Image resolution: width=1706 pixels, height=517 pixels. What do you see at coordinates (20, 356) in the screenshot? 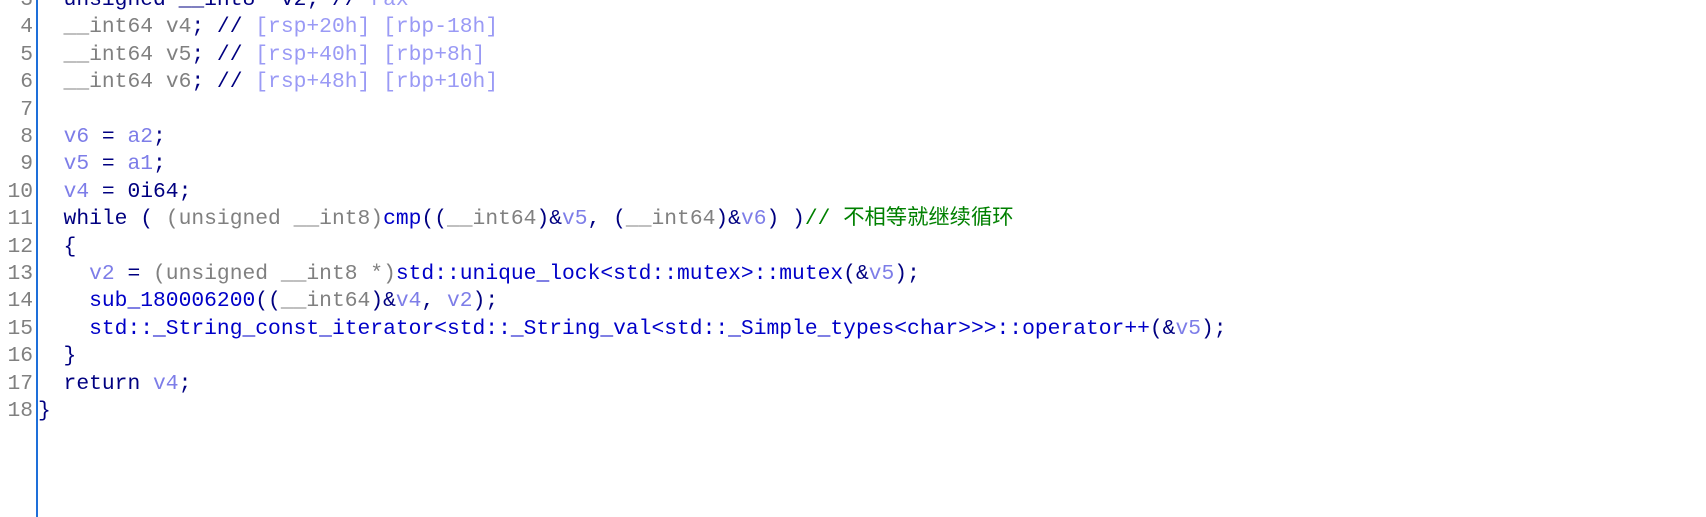
I see `line-number: 16` at bounding box center [20, 356].